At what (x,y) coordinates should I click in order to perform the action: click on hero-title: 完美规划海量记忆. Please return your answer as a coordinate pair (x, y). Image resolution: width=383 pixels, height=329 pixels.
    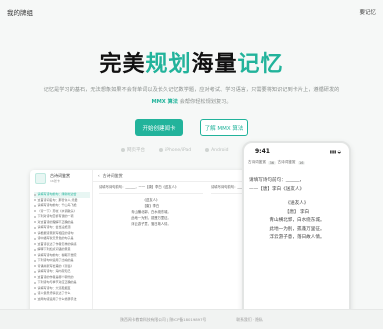
    Looking at the image, I should click on (191, 62).